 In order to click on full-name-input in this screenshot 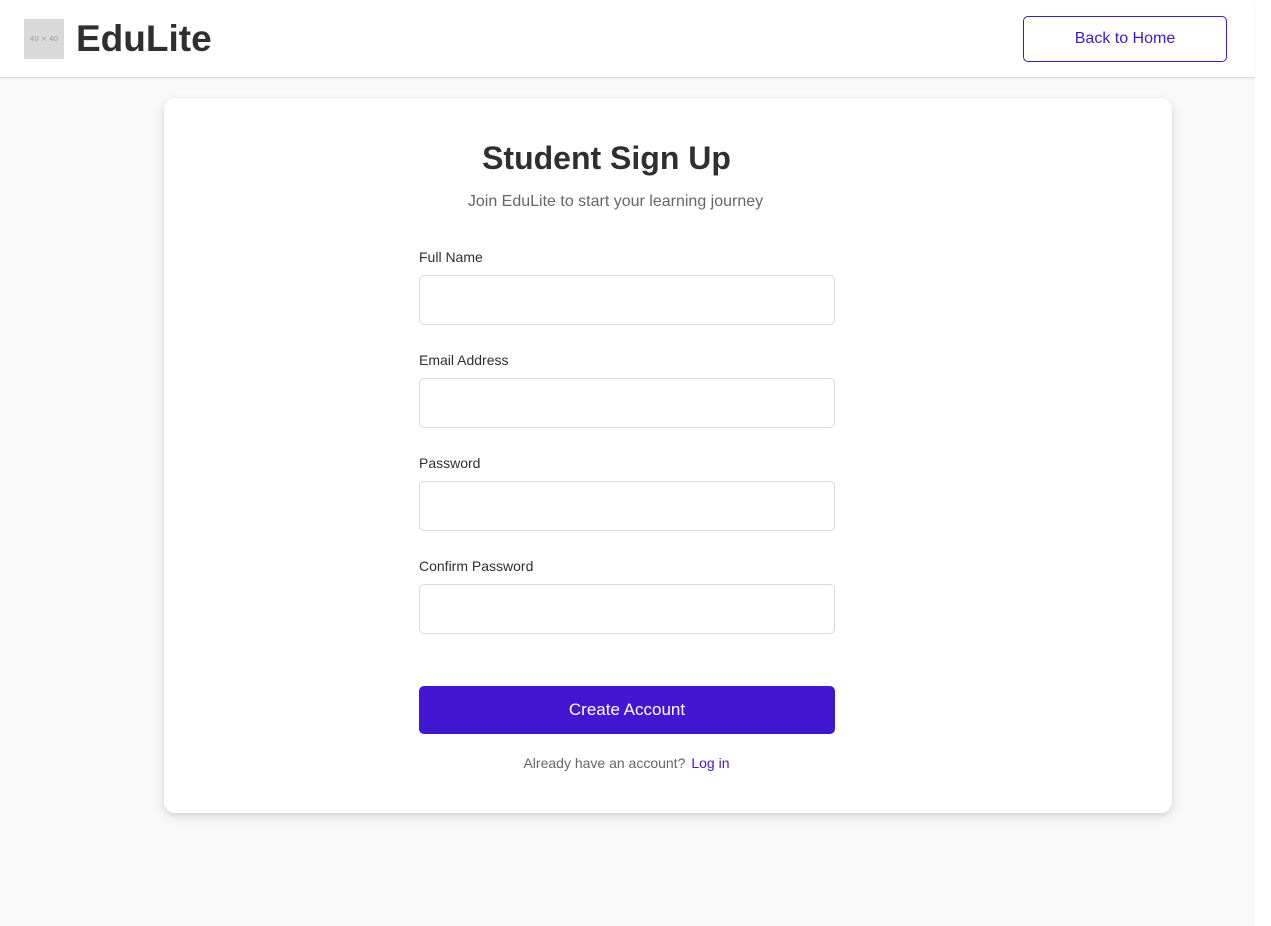, I will do `click(627, 300)`.